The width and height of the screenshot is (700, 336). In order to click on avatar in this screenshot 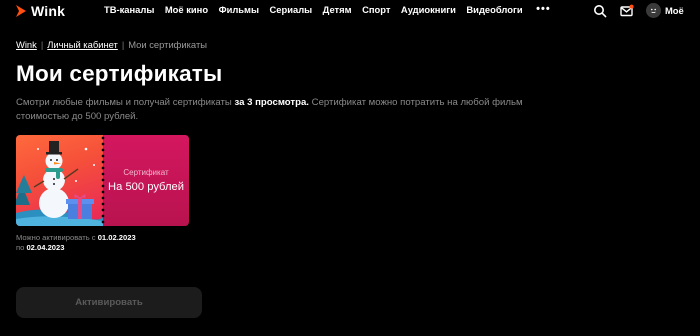, I will do `click(653, 10)`.